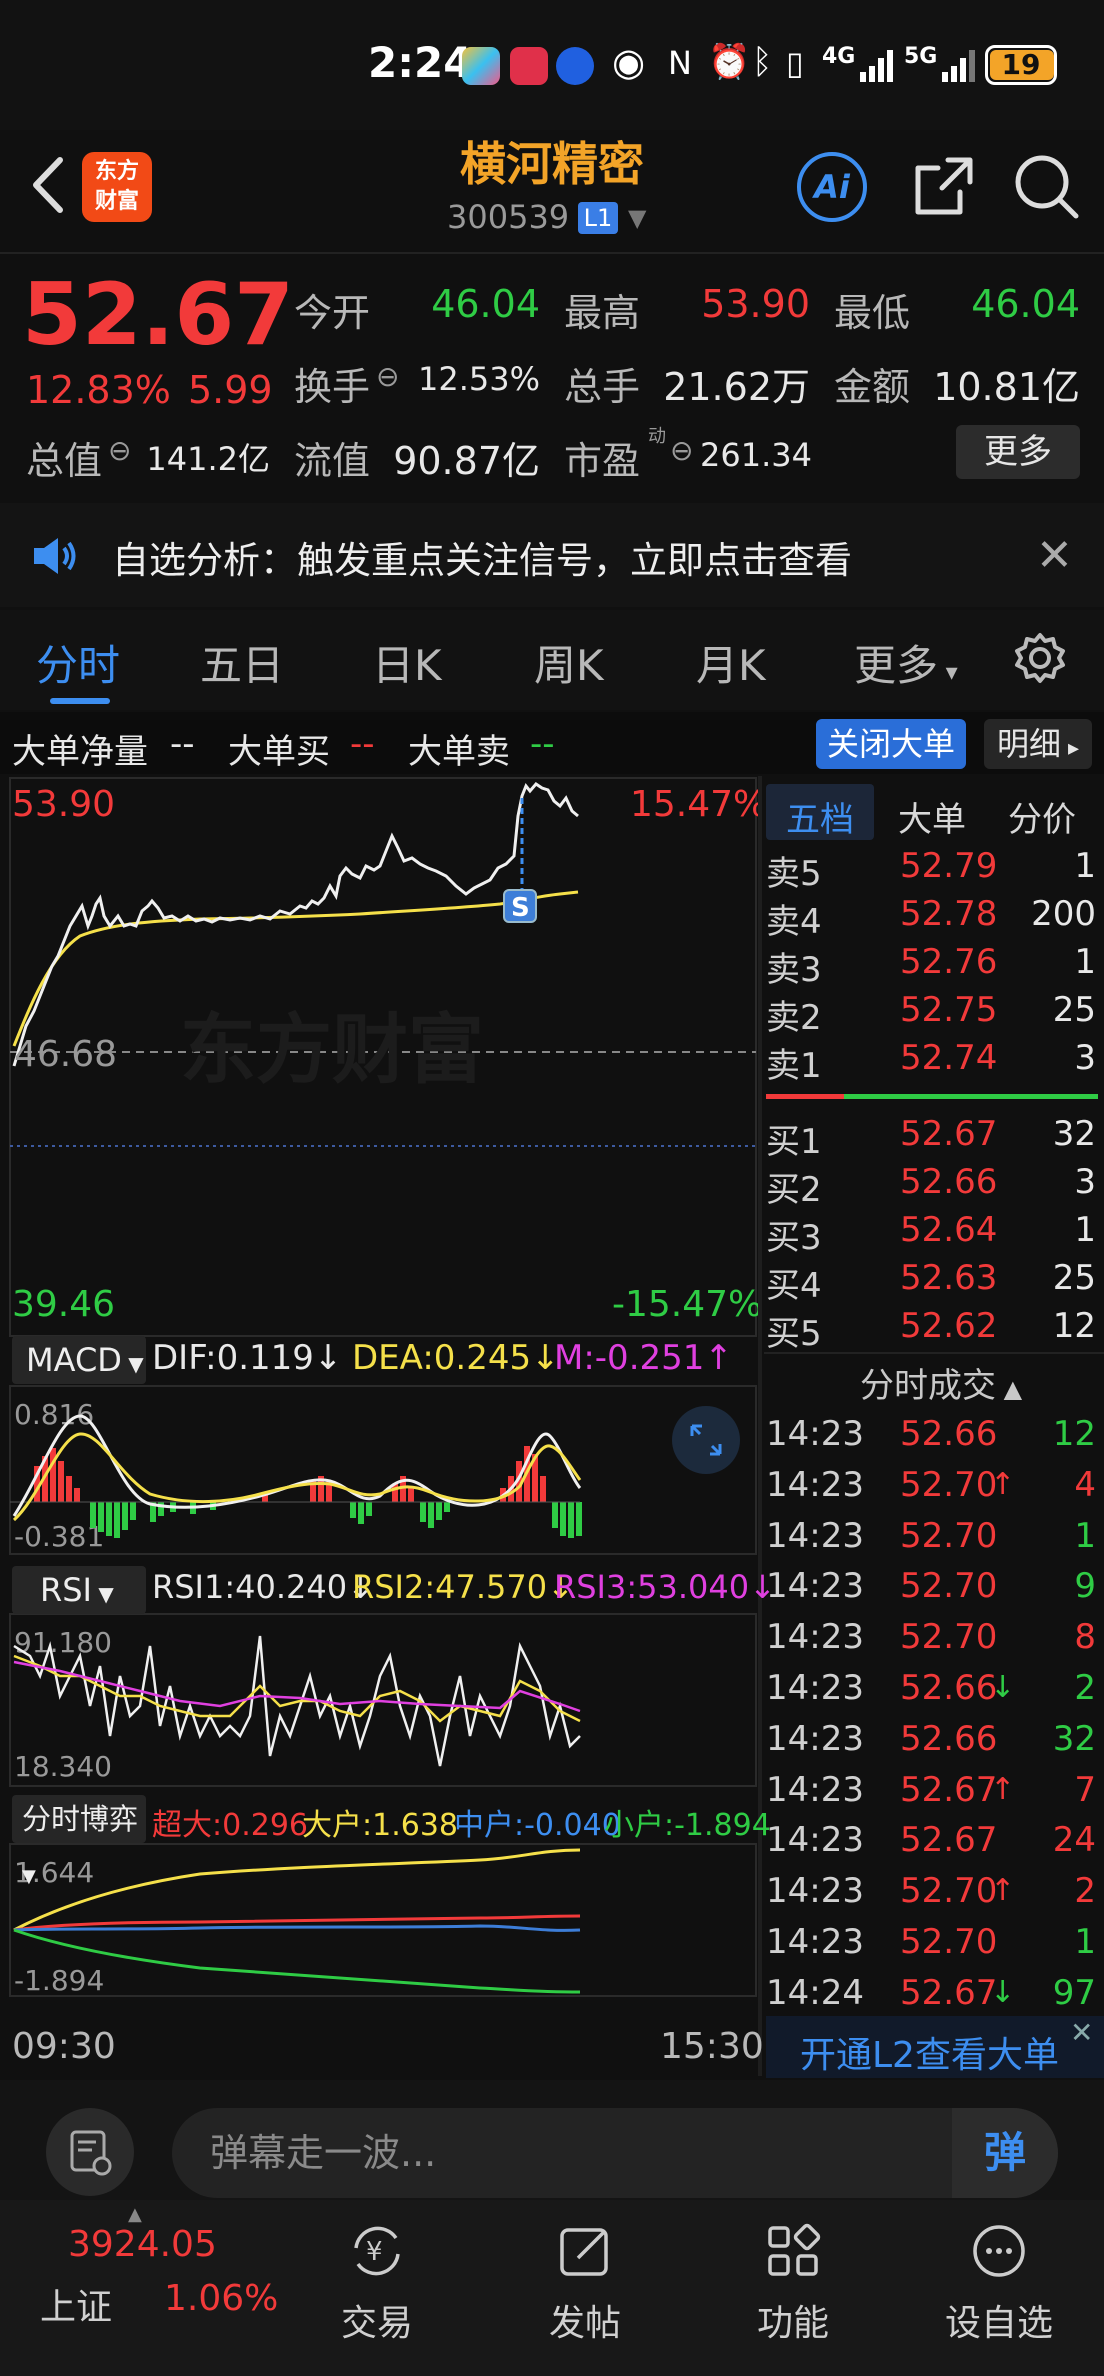 This screenshot has height=2376, width=1104. Describe the element at coordinates (948, 1058) in the screenshot. I see `ask-price: 52.74` at that location.